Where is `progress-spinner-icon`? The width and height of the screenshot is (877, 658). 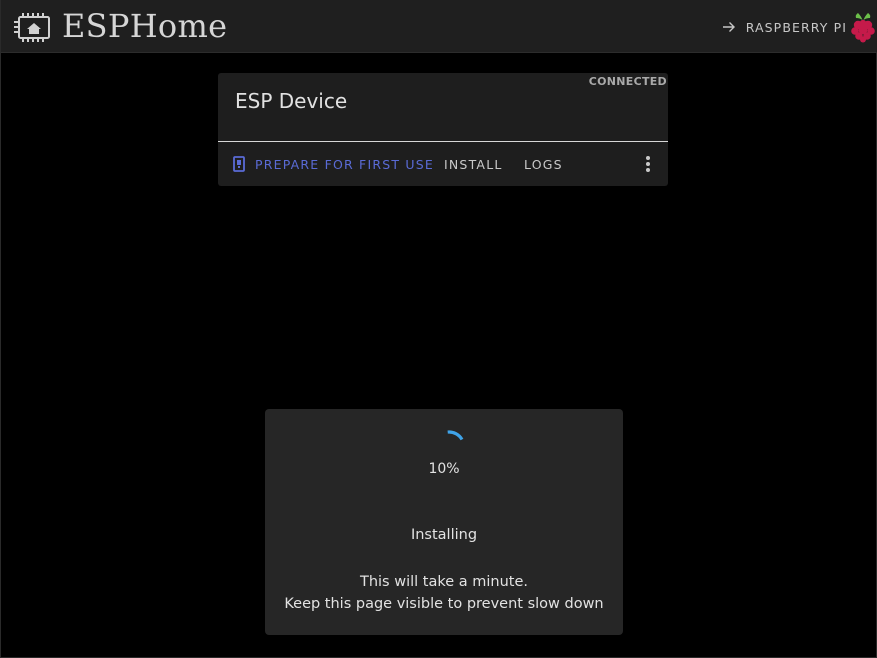 progress-spinner-icon is located at coordinates (455, 435).